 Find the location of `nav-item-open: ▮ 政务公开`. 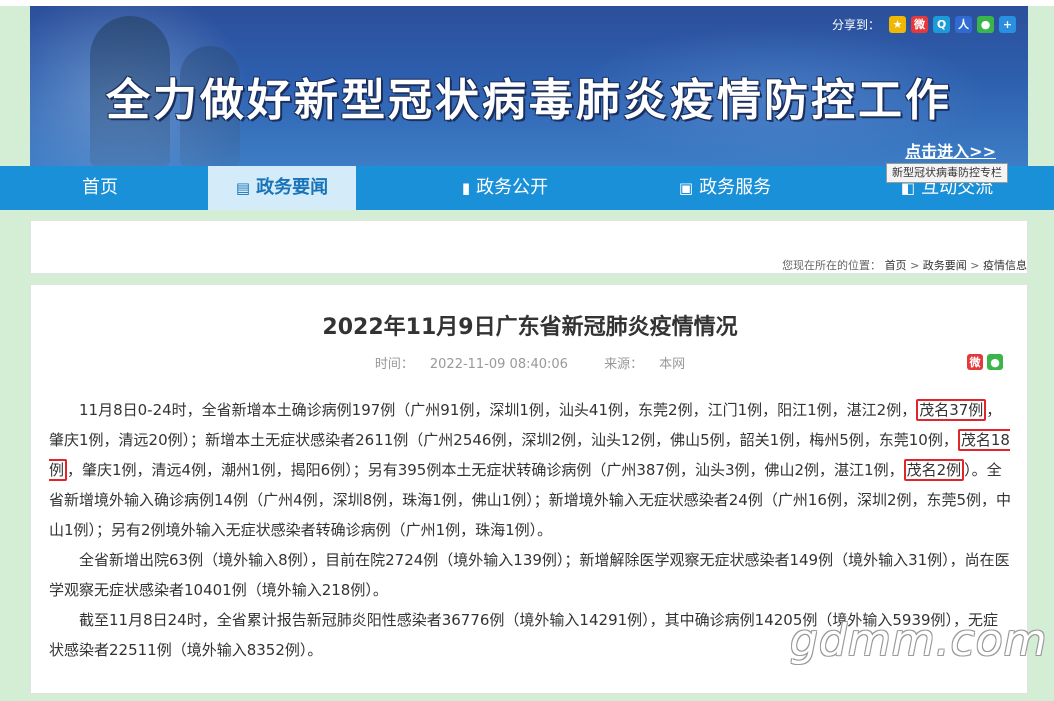

nav-item-open: ▮ 政务公开 is located at coordinates (505, 188).